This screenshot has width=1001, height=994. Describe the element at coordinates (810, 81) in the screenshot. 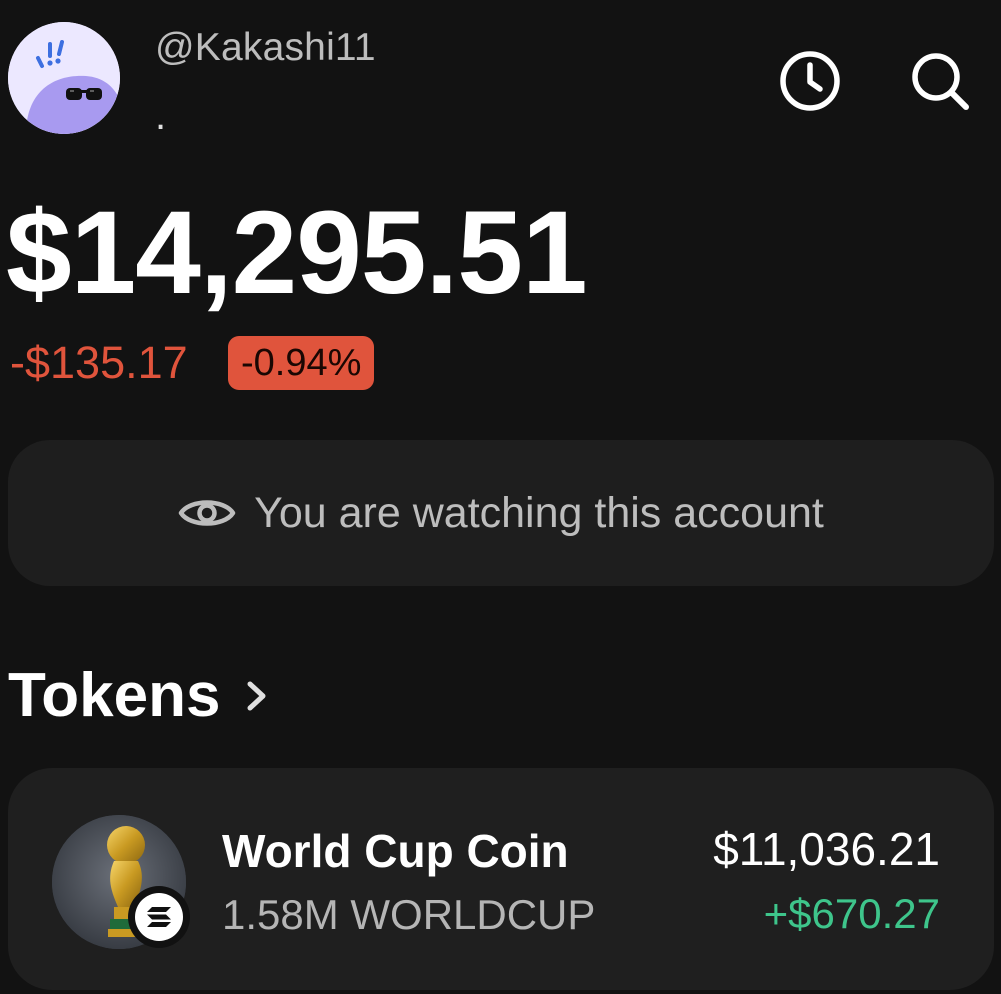

I see `history-clock-icon` at that location.